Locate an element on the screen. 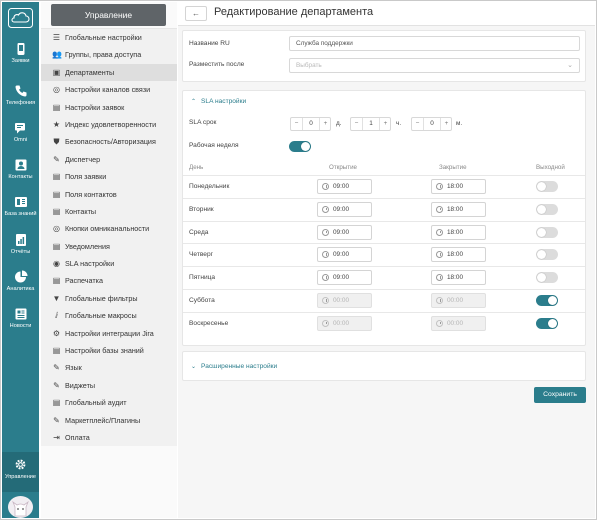  menu-item: ▣ Департаменты is located at coordinates (109, 72).